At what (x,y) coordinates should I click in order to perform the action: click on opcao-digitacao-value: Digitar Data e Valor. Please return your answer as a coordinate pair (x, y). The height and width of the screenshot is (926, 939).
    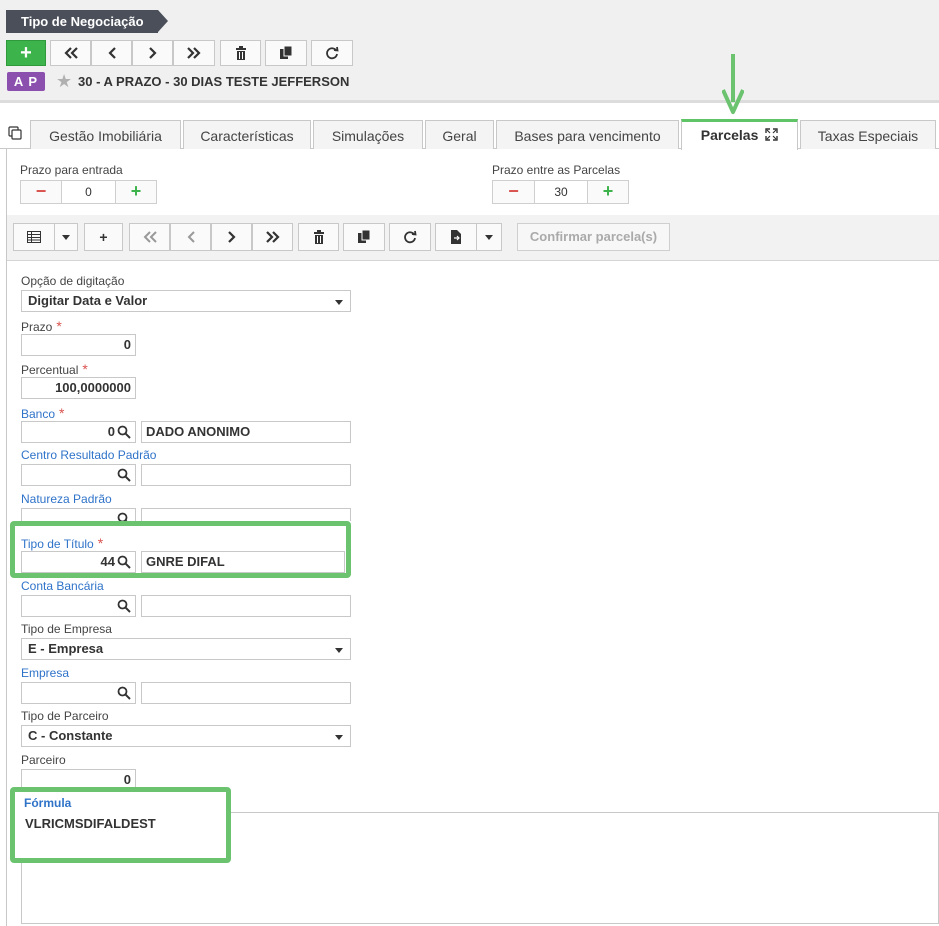
    Looking at the image, I should click on (88, 300).